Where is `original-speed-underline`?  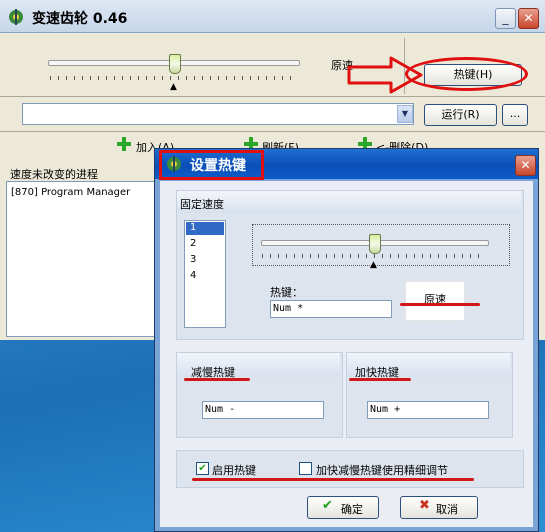
original-speed-underline is located at coordinates (440, 304).